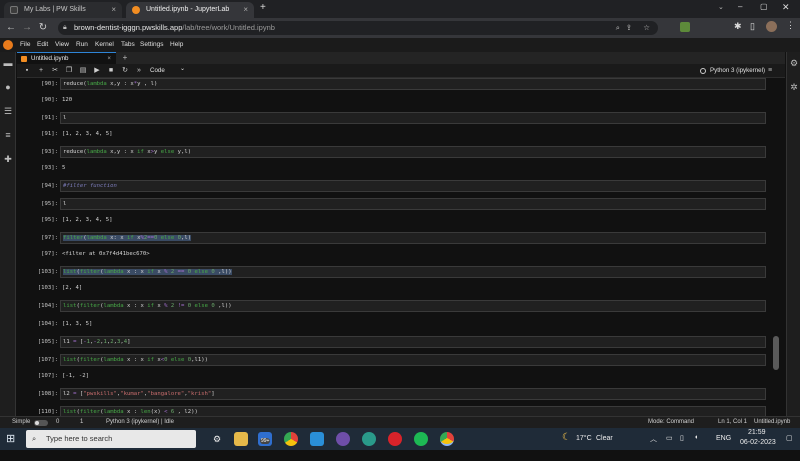  Describe the element at coordinates (369, 439) in the screenshot. I see `edge-icon` at that location.